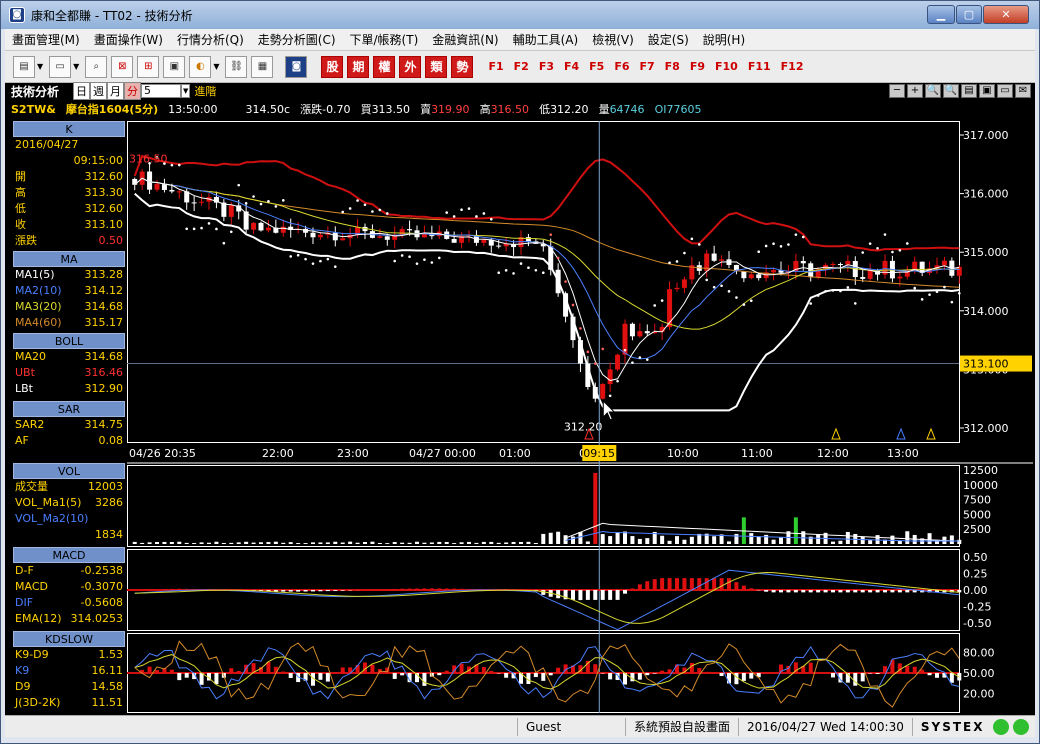  I want to click on window-icon: ▭, so click(1005, 91).